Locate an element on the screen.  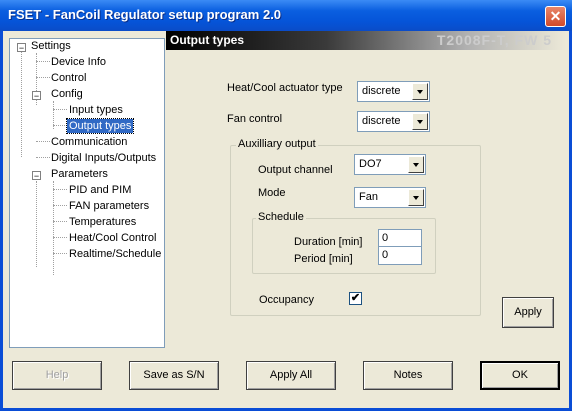
tree-item-temperatures: Temperatures is located at coordinates (102, 222).